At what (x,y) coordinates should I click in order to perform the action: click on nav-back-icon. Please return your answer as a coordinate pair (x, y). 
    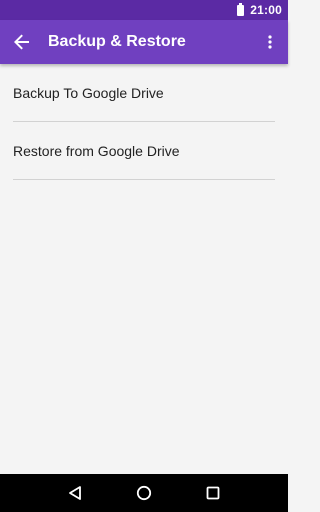
    Looking at the image, I should click on (74, 493).